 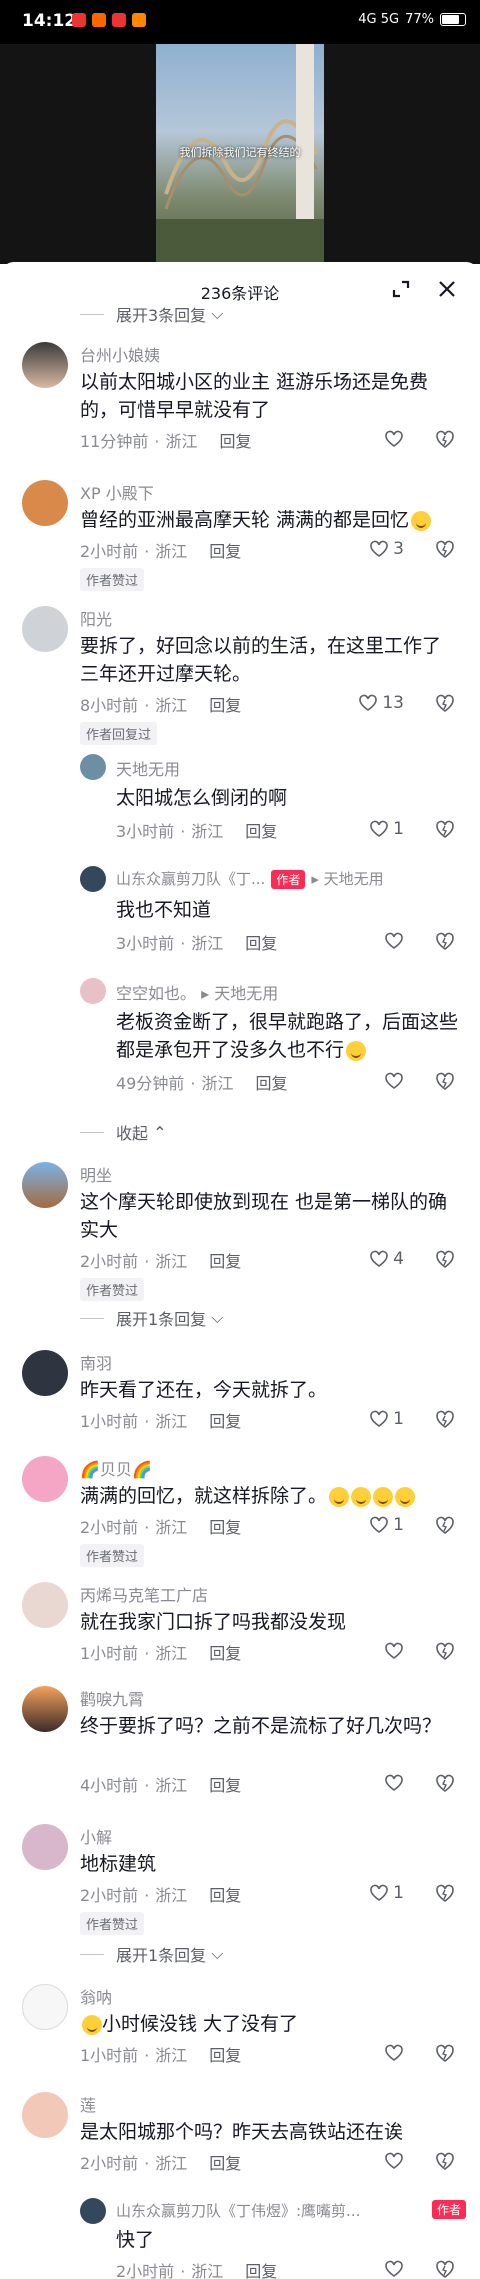 What do you see at coordinates (197, 992) in the screenshot?
I see `reply-username: 空空如也。 ▸ 天地无用` at bounding box center [197, 992].